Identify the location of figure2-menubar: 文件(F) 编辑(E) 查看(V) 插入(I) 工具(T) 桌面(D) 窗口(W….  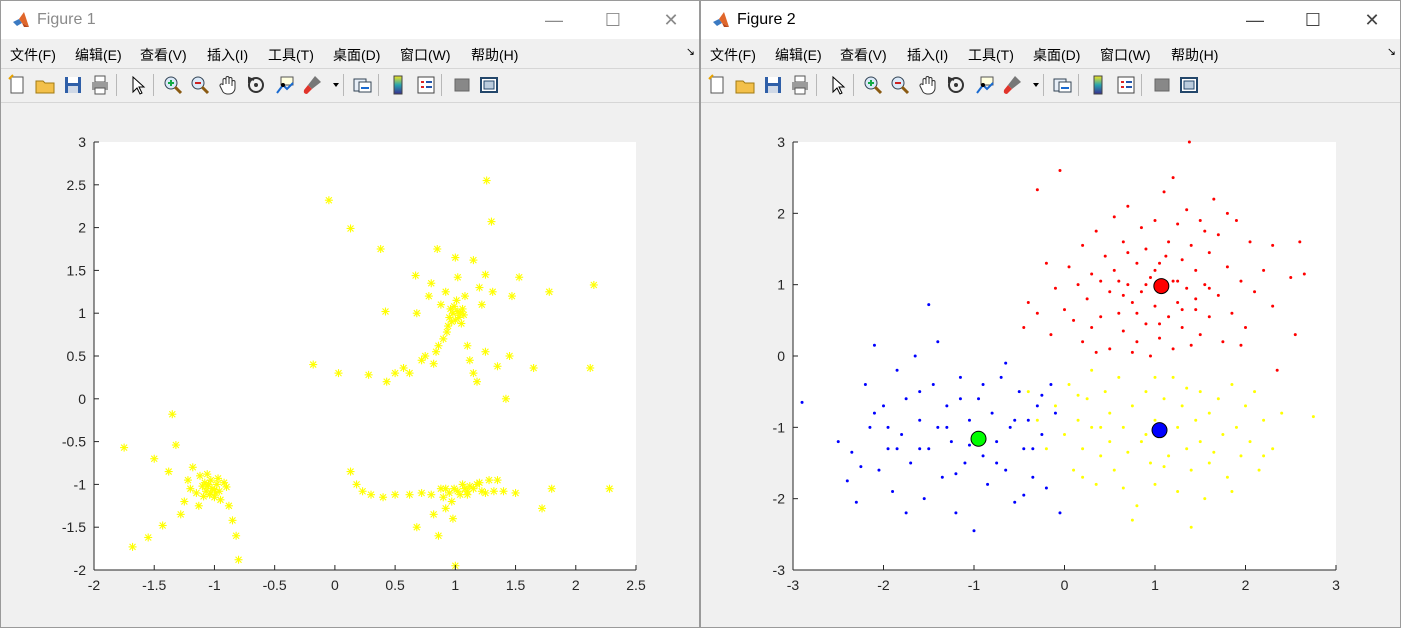
(1050, 53).